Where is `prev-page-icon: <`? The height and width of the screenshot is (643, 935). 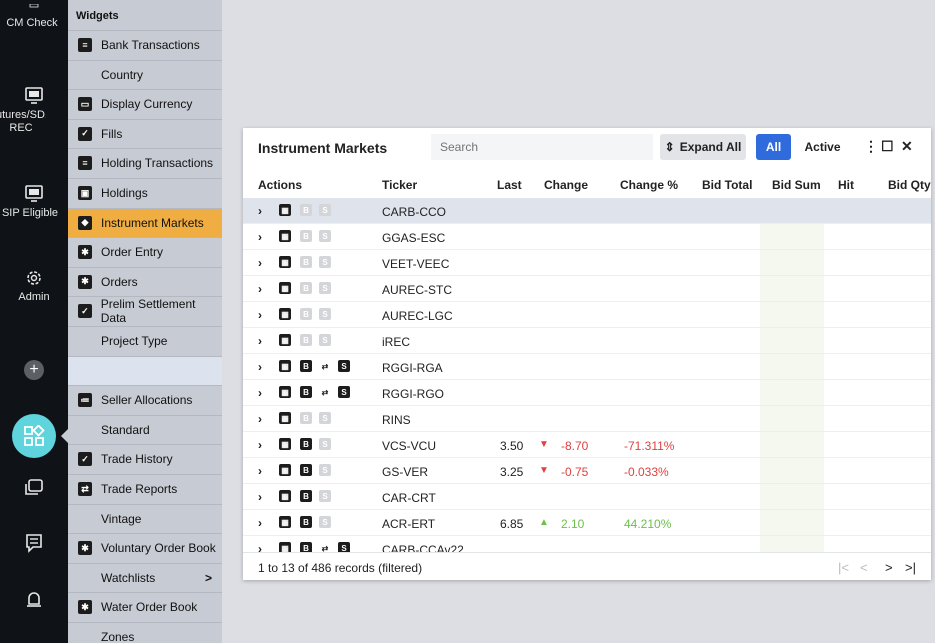 prev-page-icon: < is located at coordinates (864, 567).